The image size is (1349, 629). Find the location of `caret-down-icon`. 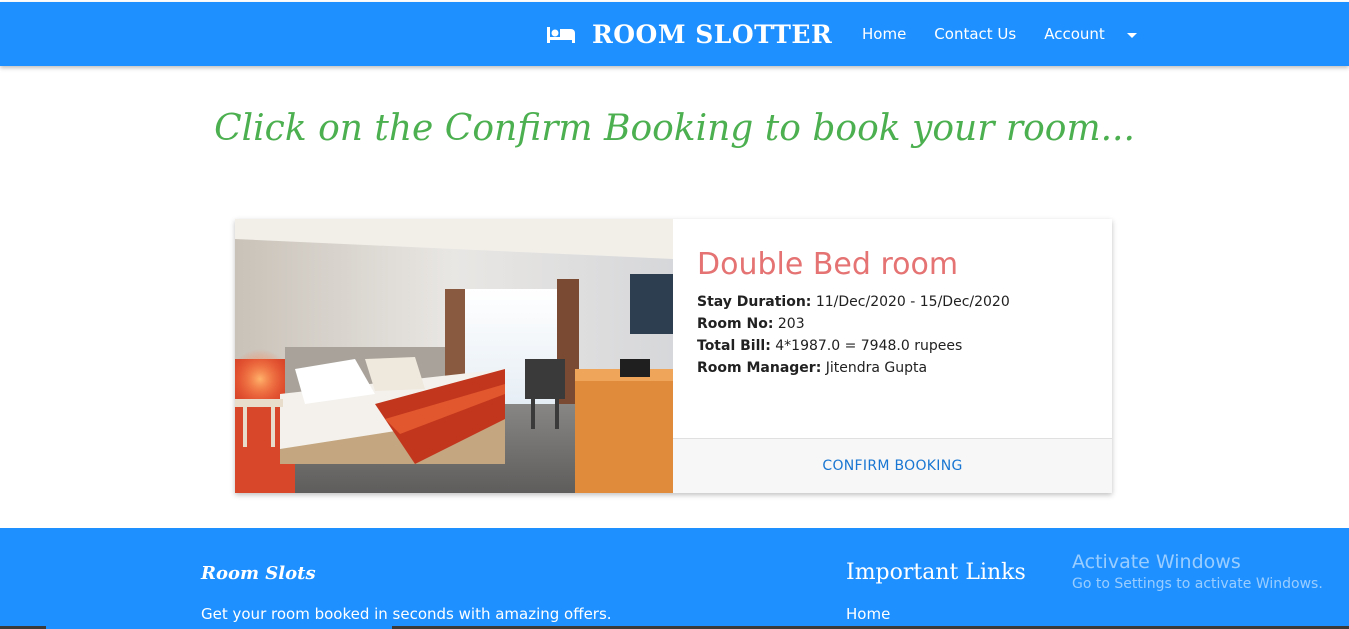

caret-down-icon is located at coordinates (1131, 35).